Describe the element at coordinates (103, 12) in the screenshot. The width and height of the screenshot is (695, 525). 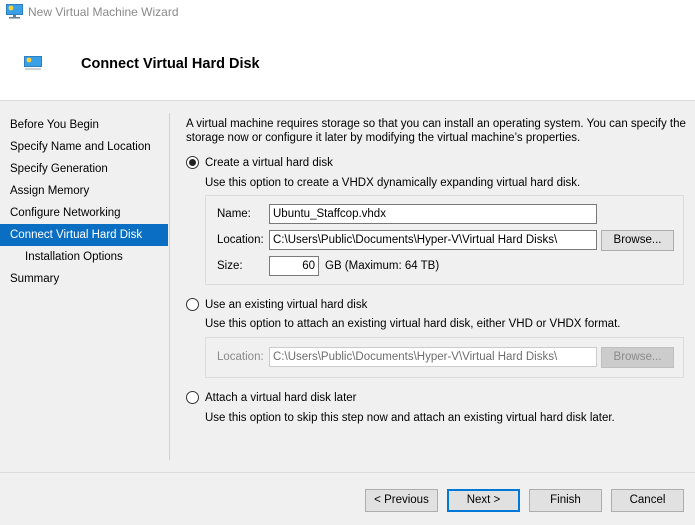
I see `window-title: New Virtual Machine Wizard` at that location.